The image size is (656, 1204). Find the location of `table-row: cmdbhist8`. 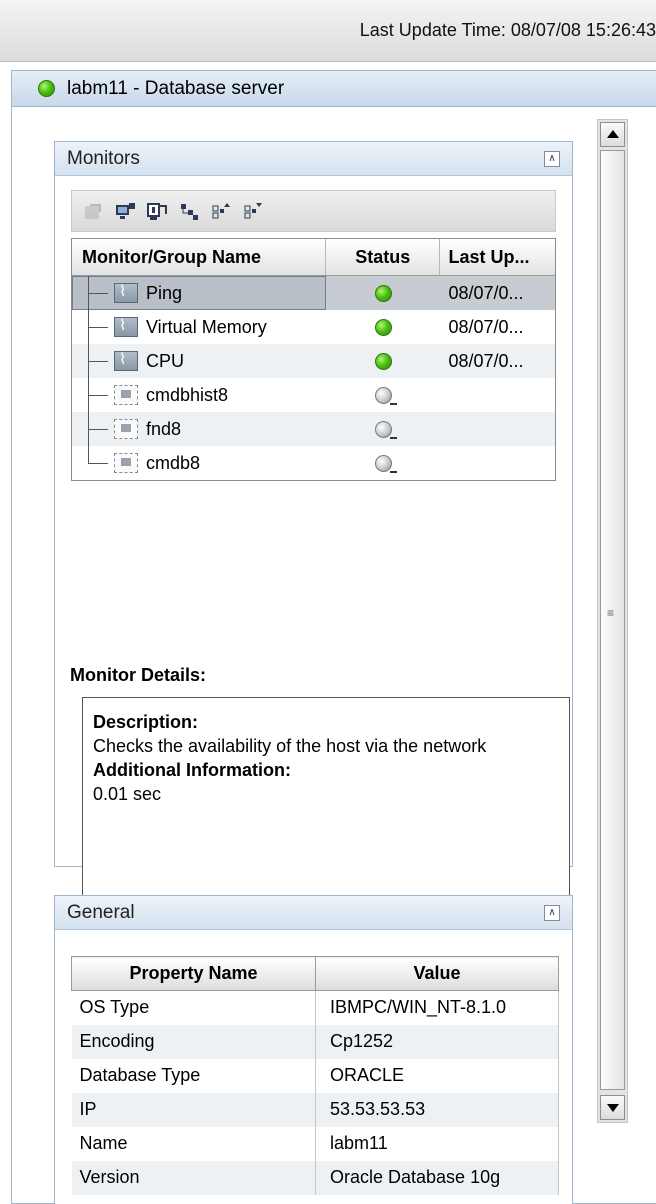

table-row: cmdbhist8 is located at coordinates (313, 395).